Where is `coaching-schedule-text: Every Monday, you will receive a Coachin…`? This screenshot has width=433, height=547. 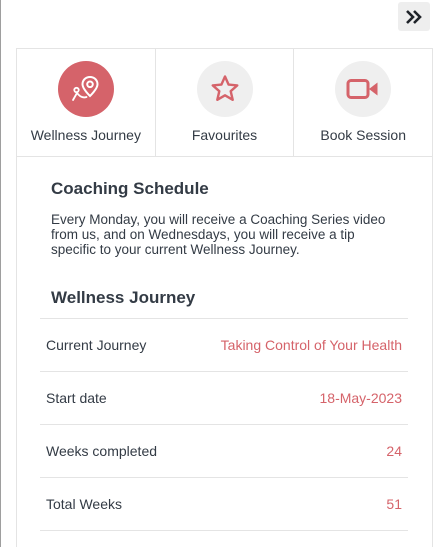
coaching-schedule-text: Every Monday, you will receive a Coachin… is located at coordinates (218, 234).